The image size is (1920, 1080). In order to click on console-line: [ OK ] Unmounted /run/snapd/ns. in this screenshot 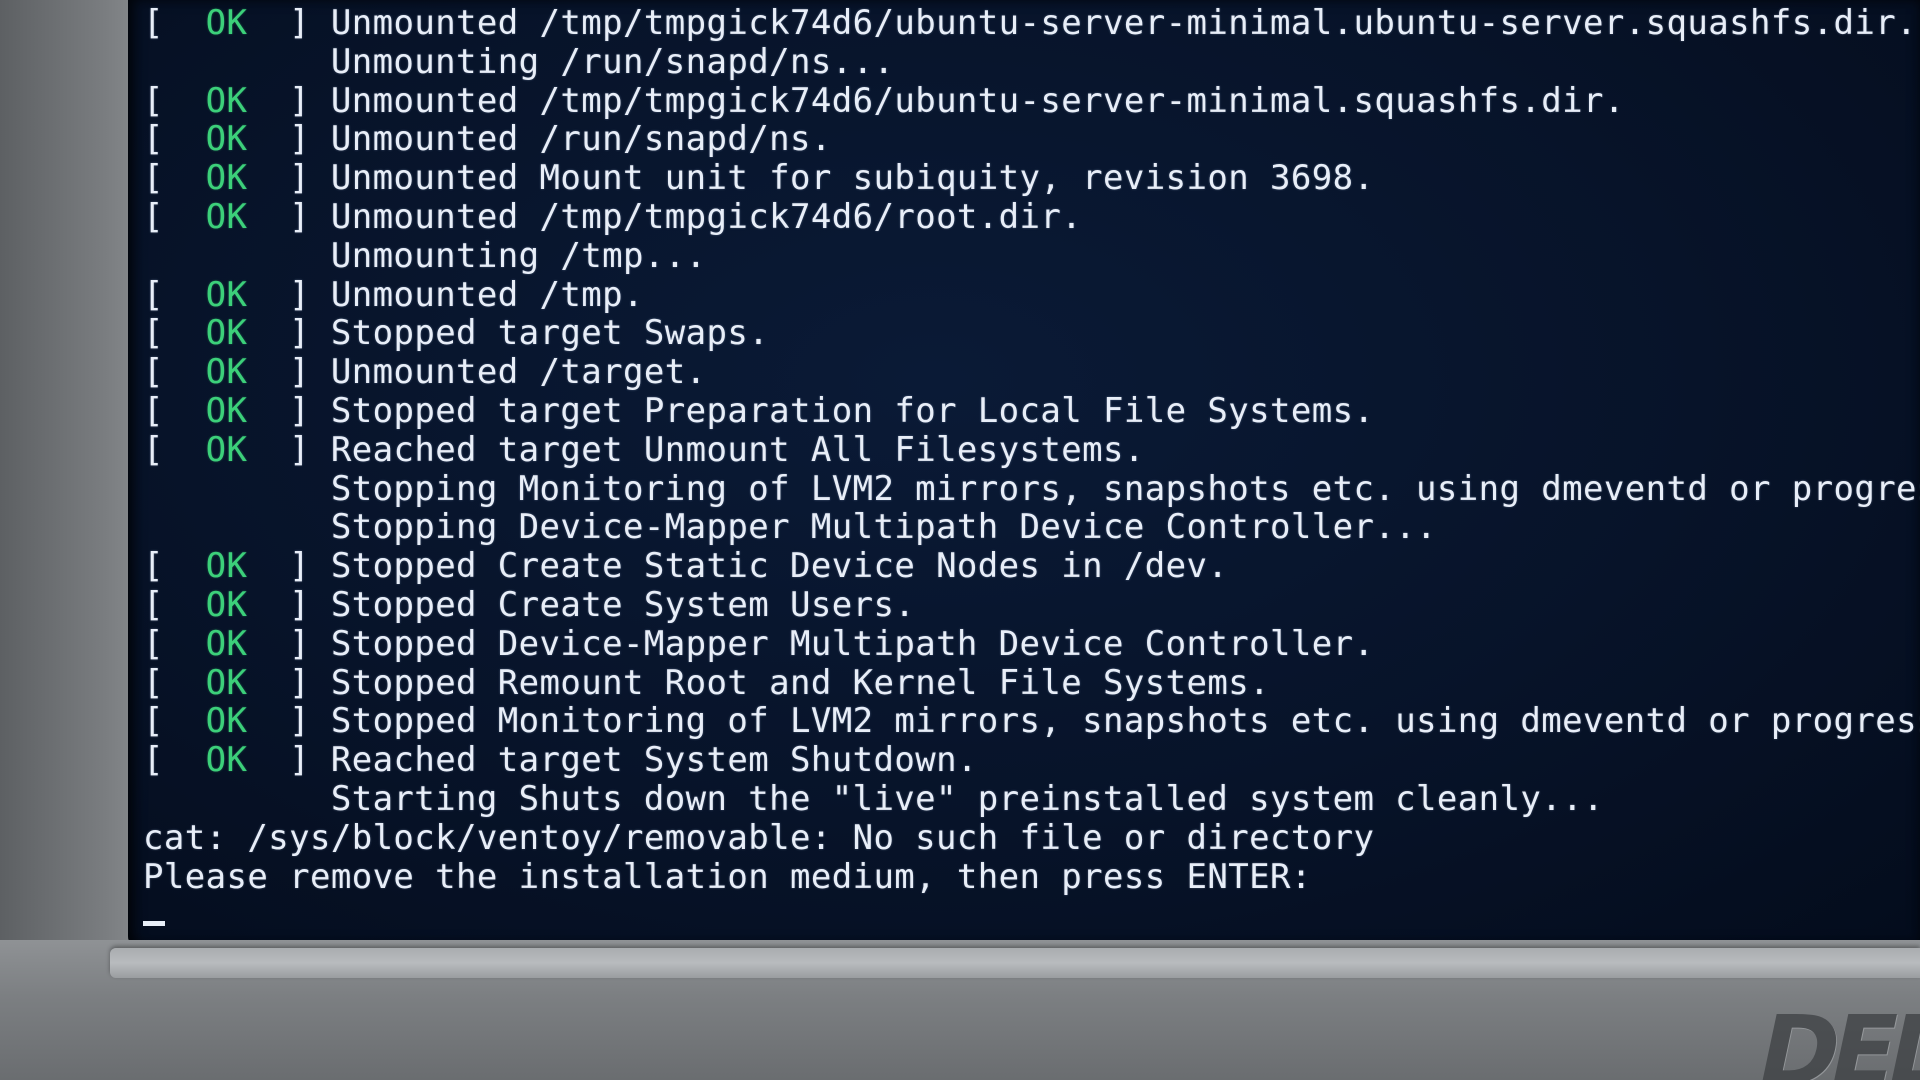, I will do `click(1031, 139)`.